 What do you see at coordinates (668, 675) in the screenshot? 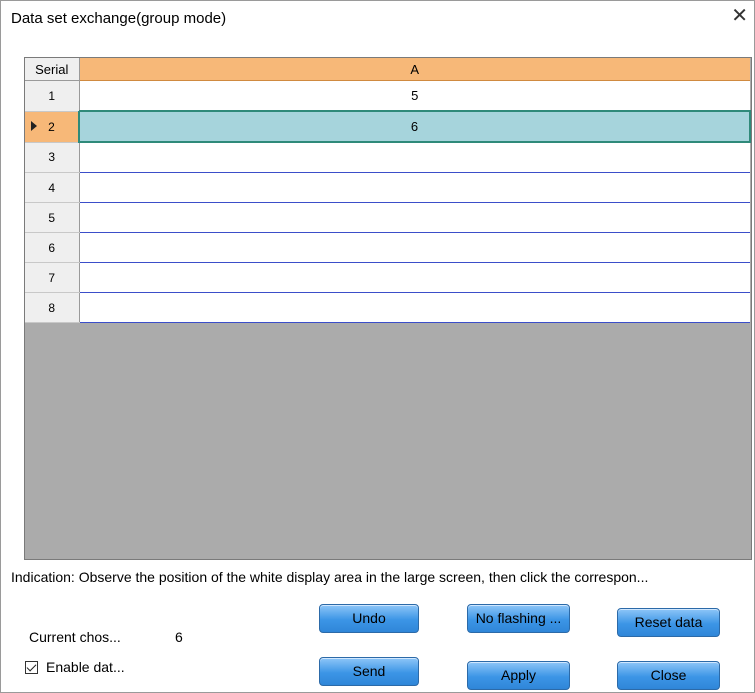
I see `close-button: Close` at bounding box center [668, 675].